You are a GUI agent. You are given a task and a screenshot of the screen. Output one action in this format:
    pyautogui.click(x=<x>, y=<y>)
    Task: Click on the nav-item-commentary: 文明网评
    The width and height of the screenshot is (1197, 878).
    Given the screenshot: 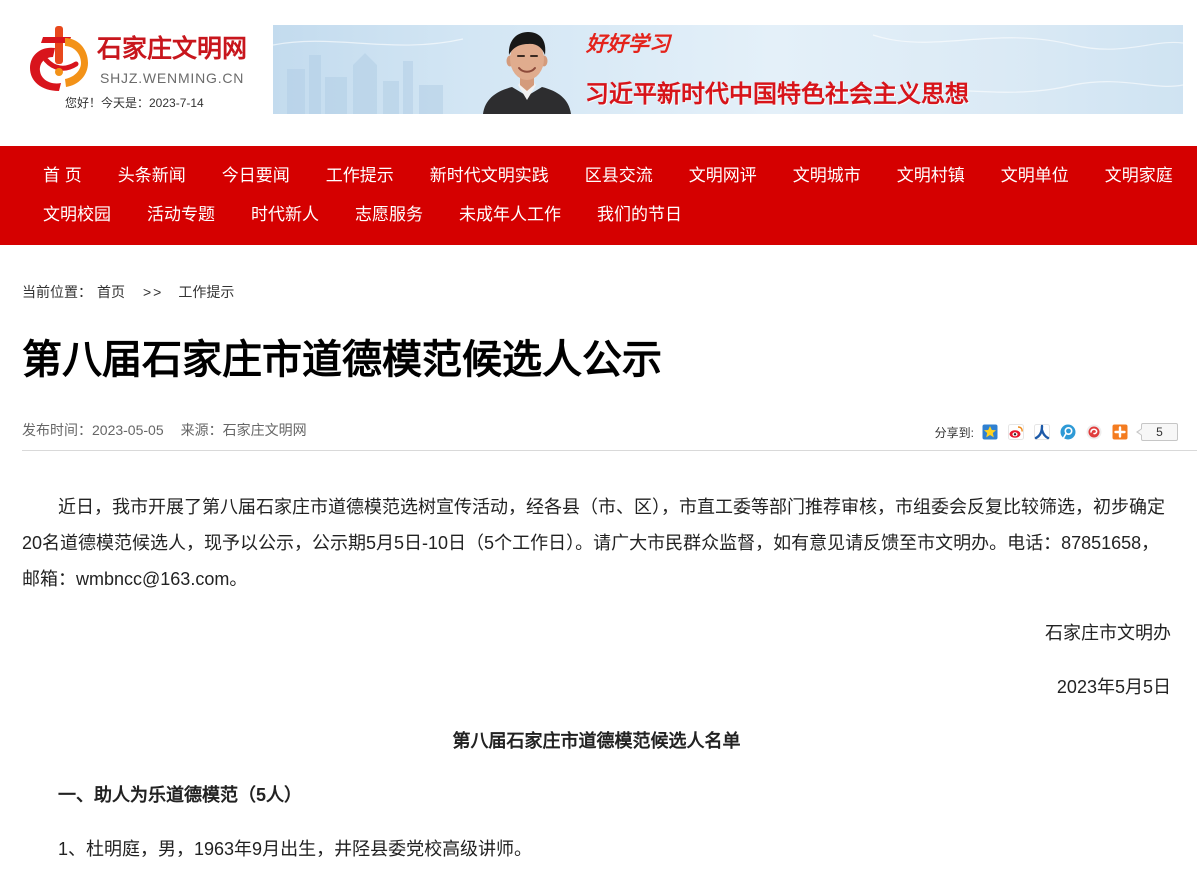 What is the action you would take?
    pyautogui.click(x=723, y=175)
    